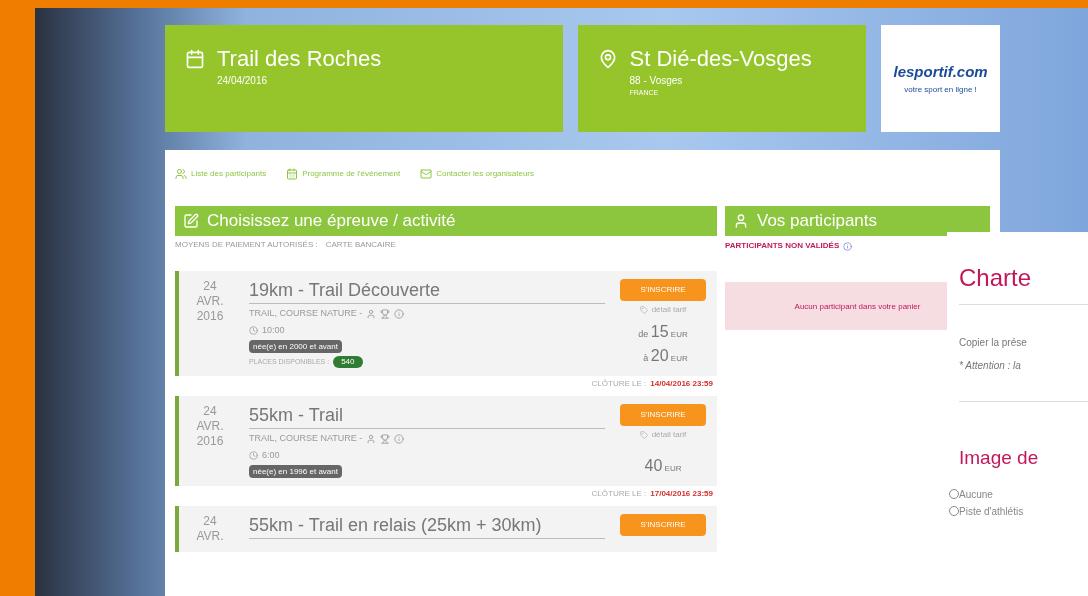 The image size is (1088, 596). What do you see at coordinates (181, 174) in the screenshot?
I see `users-icon` at bounding box center [181, 174].